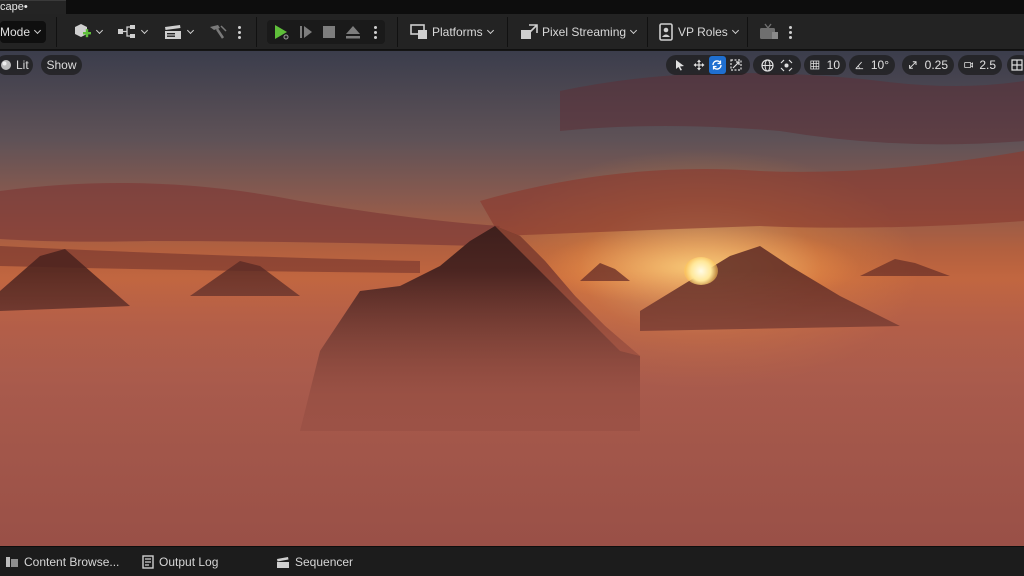 Image resolution: width=1024 pixels, height=576 pixels. What do you see at coordinates (680, 65) in the screenshot?
I see `select-icon` at bounding box center [680, 65].